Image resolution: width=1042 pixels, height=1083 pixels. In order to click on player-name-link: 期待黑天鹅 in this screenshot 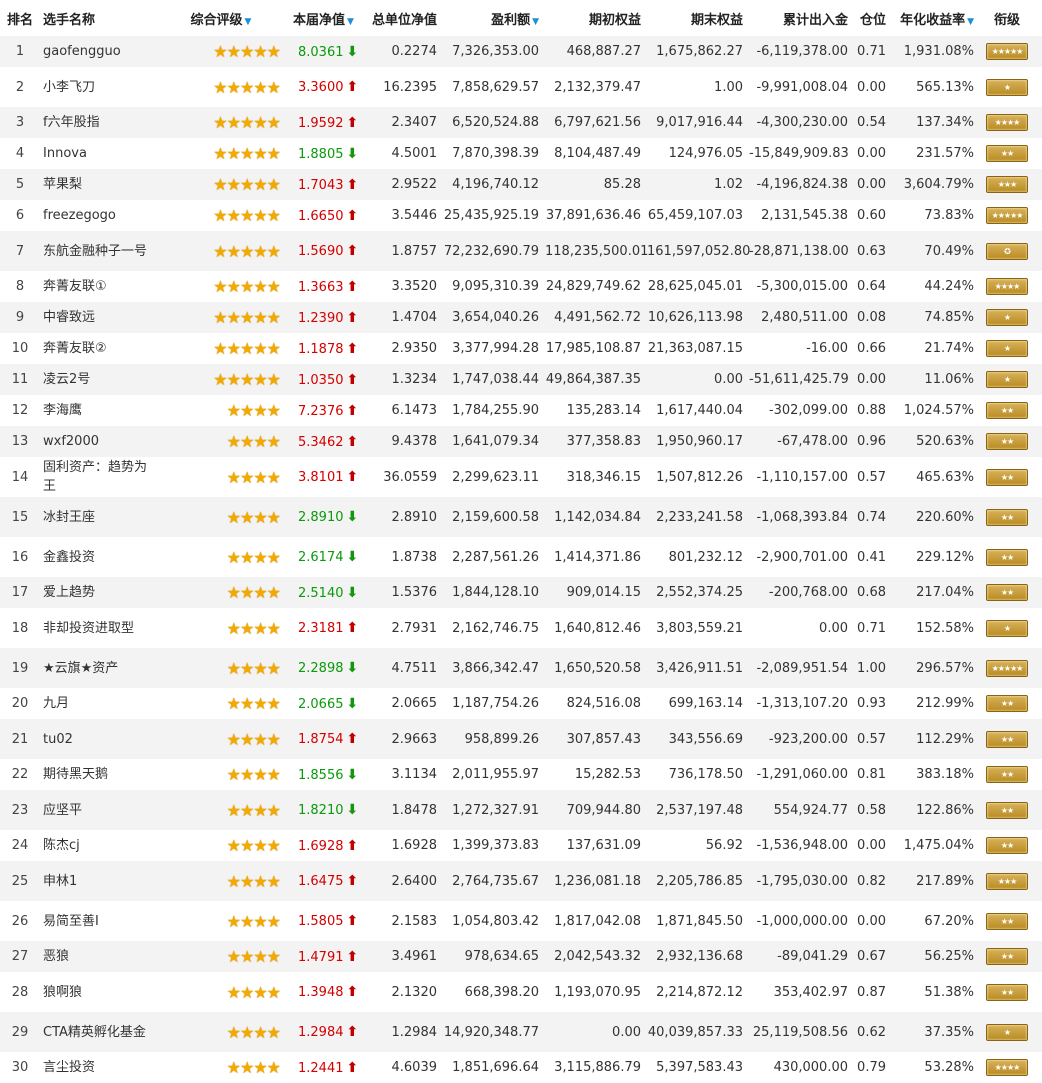, I will do `click(75, 774)`.